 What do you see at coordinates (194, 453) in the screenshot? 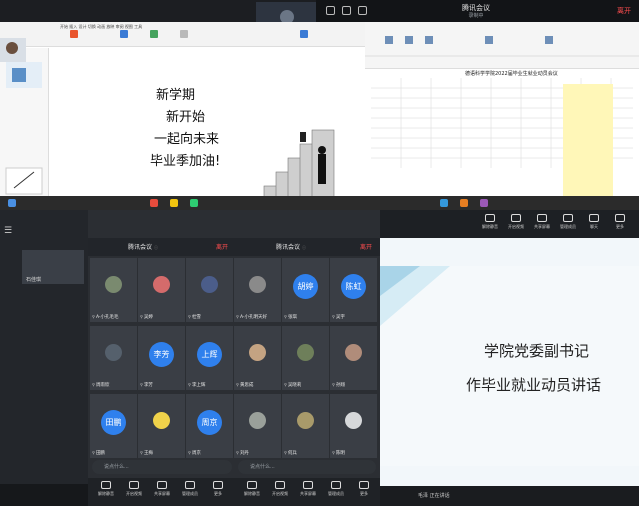
I see `participant-name: 周京` at bounding box center [194, 453].